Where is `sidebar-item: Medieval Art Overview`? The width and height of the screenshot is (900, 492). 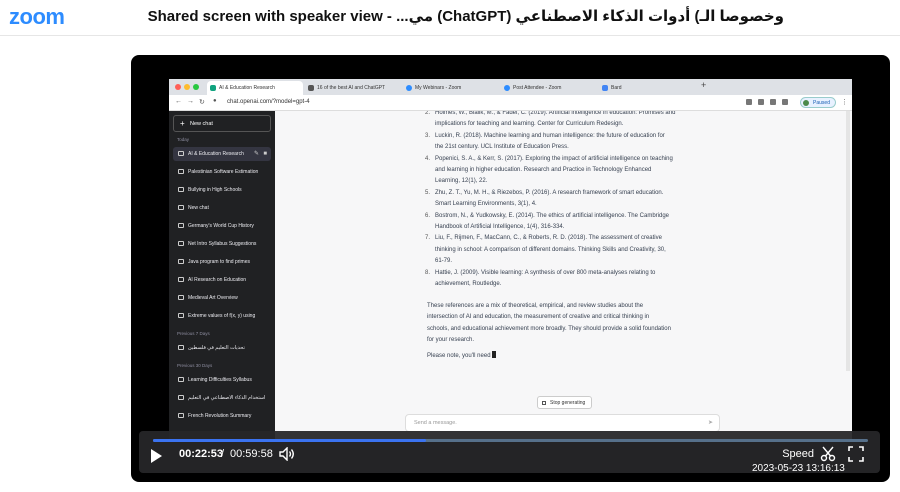
sidebar-item: Medieval Art Overview is located at coordinates (222, 298).